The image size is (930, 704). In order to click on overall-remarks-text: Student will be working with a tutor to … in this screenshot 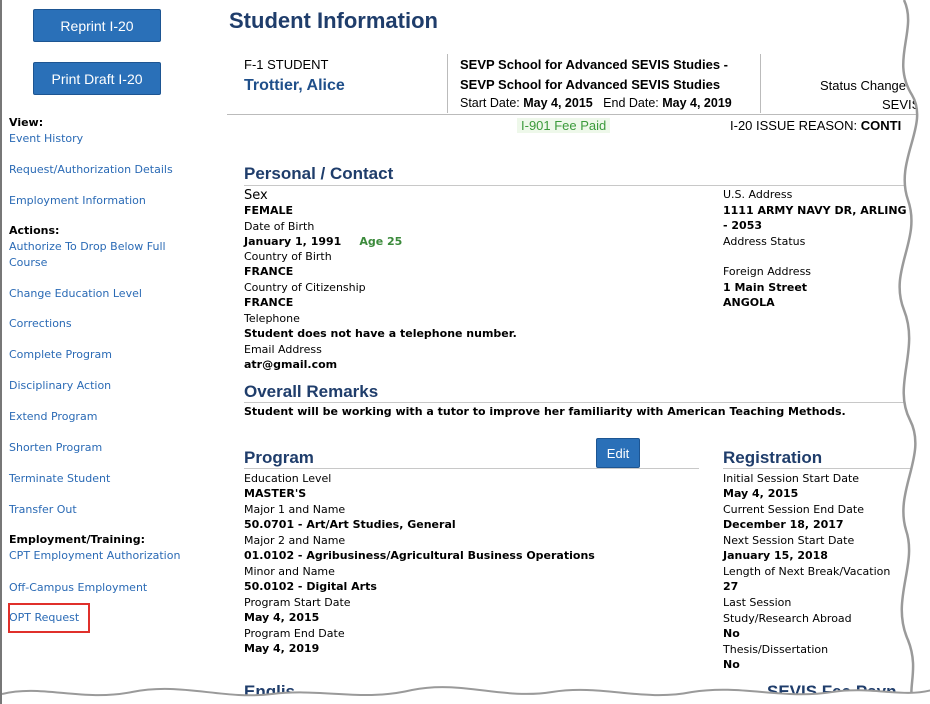, I will do `click(545, 411)`.